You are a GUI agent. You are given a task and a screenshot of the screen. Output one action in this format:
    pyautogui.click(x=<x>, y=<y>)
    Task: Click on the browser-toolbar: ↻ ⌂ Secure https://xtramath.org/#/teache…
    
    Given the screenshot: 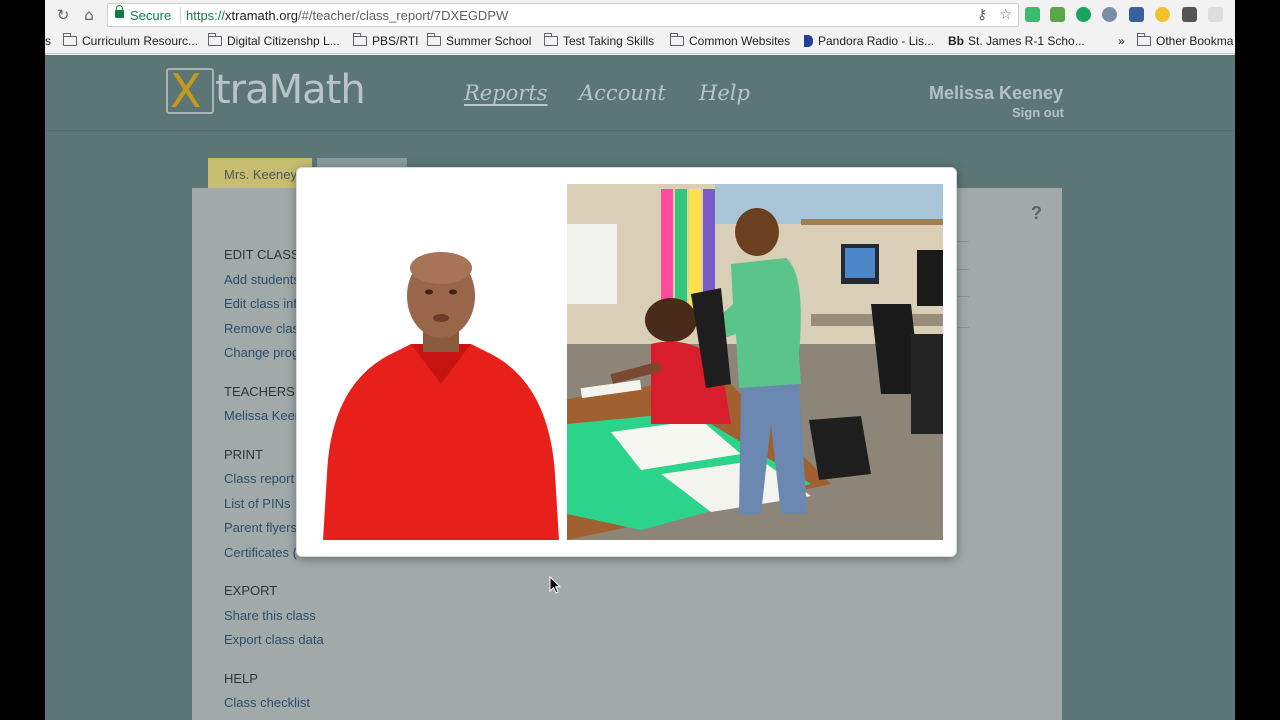 What is the action you would take?
    pyautogui.click(x=640, y=15)
    